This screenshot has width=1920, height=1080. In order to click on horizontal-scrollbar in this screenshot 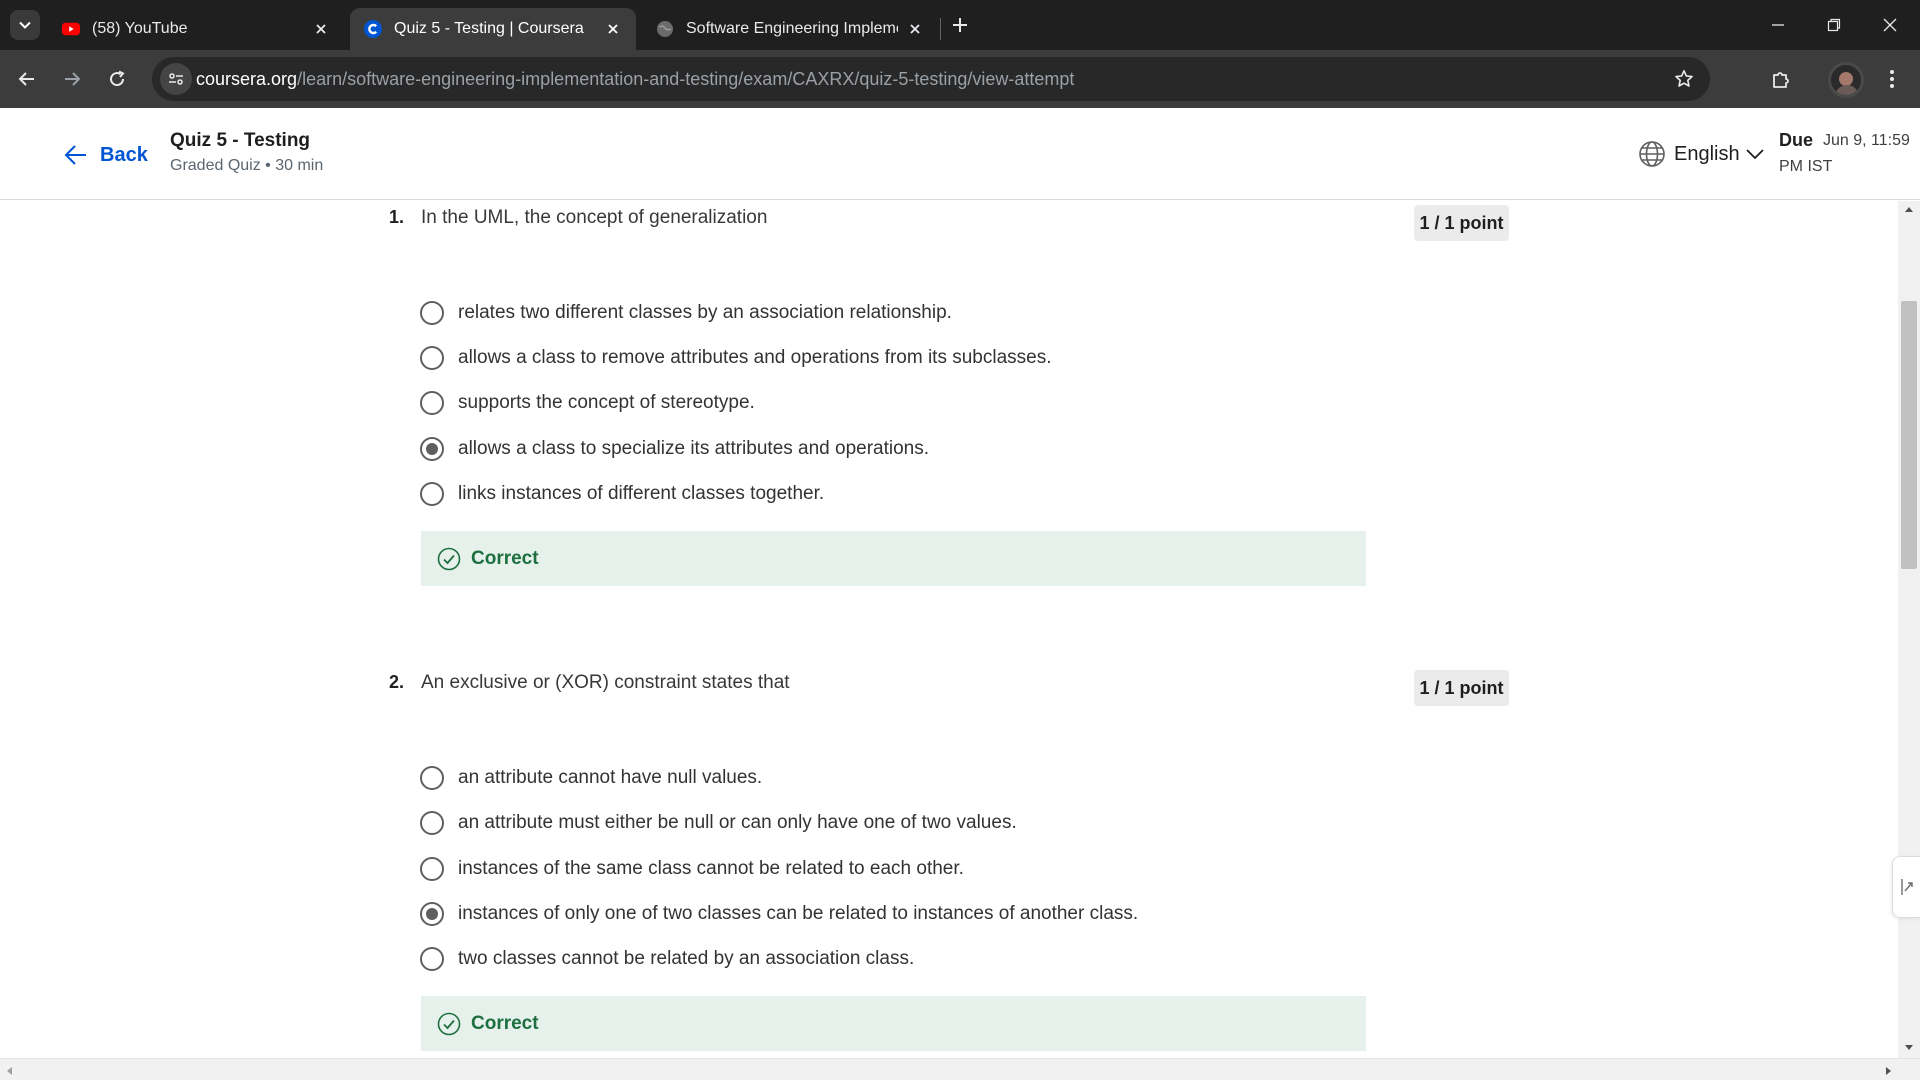, I will do `click(960, 1069)`.